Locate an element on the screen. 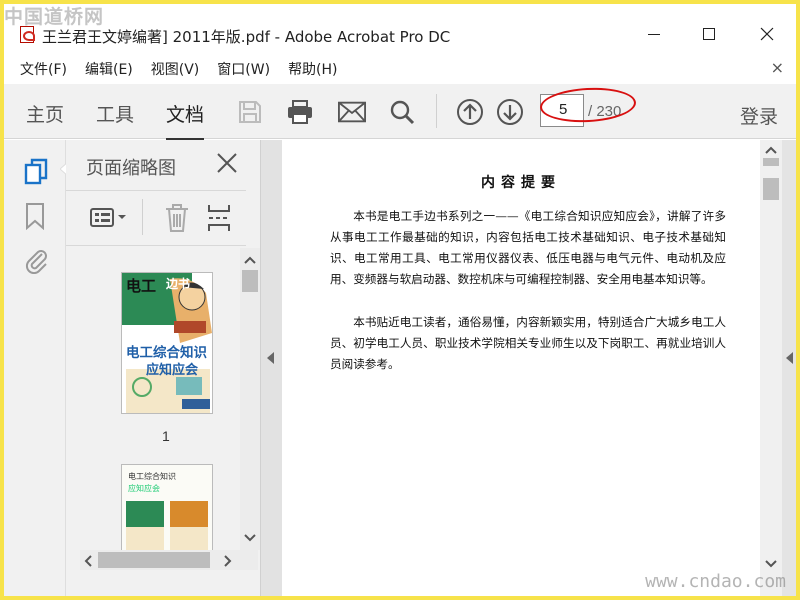  cover-text-line: 电工 is located at coordinates (141, 286).